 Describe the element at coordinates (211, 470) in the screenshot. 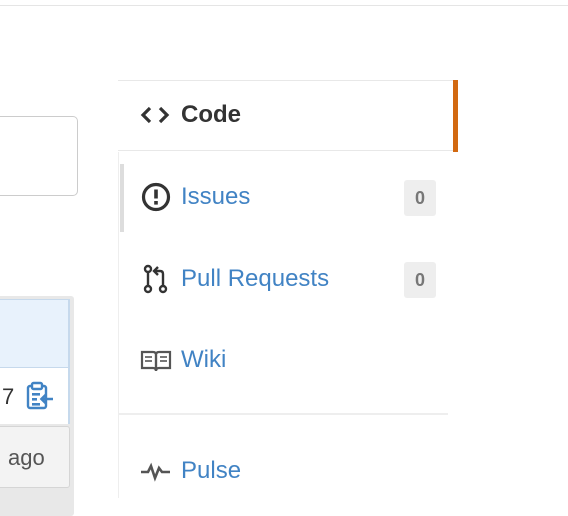

I see `nav-label-pulse: Pulse` at that location.